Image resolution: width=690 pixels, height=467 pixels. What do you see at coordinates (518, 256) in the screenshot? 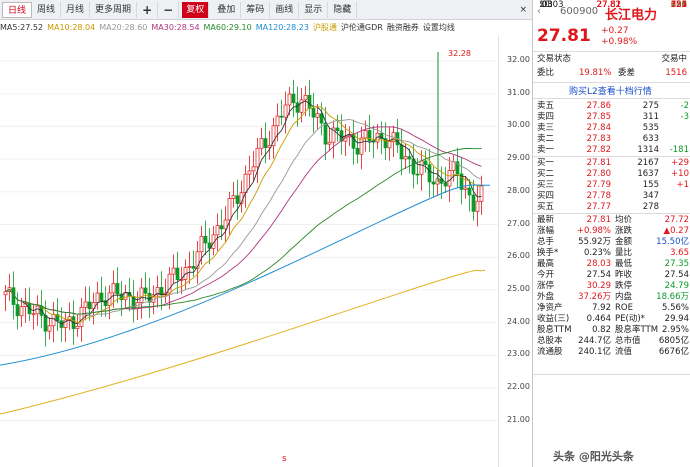
I see `y-tick-label: 26.00` at bounding box center [518, 256].